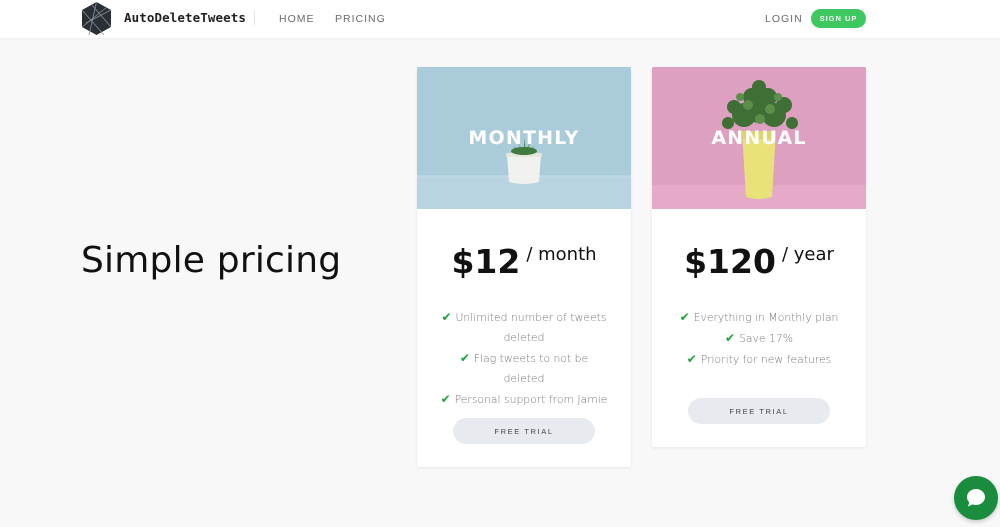 The width and height of the screenshot is (1000, 527). What do you see at coordinates (524, 431) in the screenshot?
I see `free-trial-button-monthly: FREE TRIAL` at bounding box center [524, 431].